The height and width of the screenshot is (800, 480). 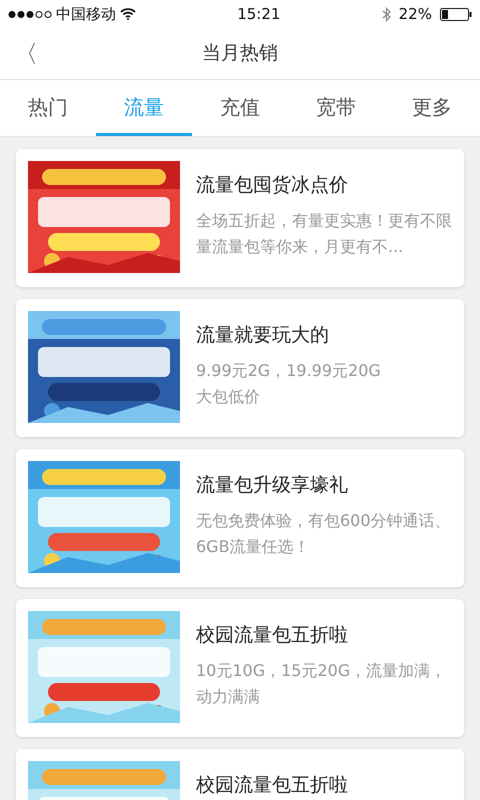 I want to click on bluetooth-icon, so click(x=386, y=14).